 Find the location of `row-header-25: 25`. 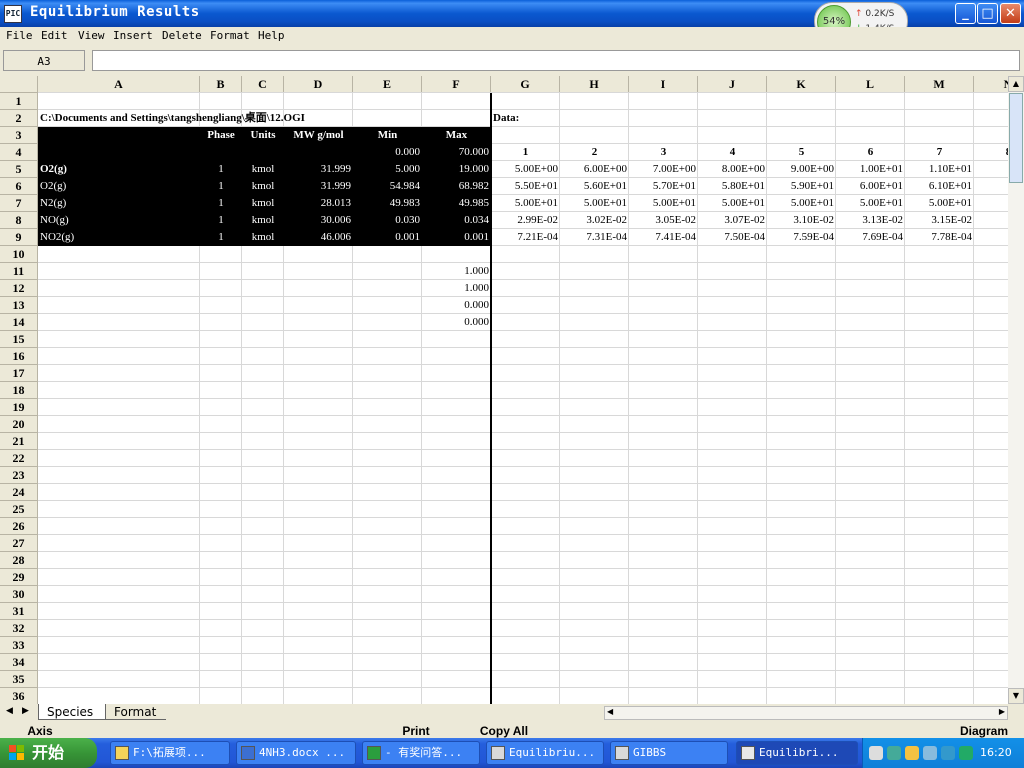

row-header-25: 25 is located at coordinates (19, 509).